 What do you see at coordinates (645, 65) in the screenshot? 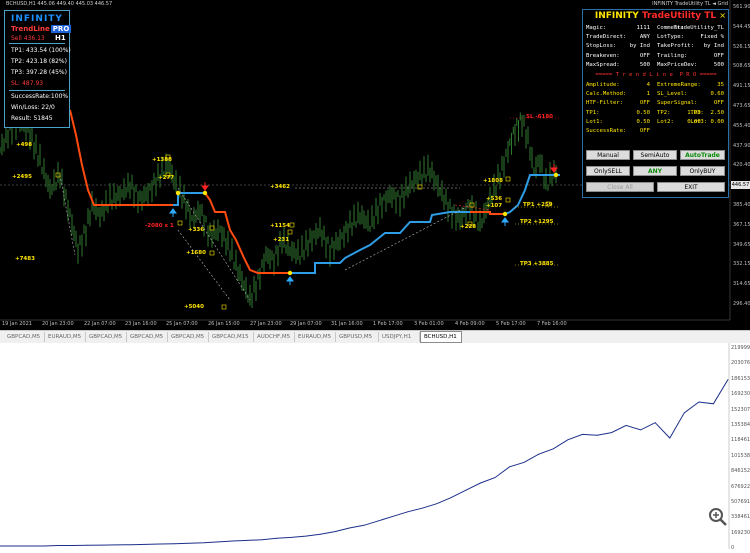
I see `panel-av: 500` at bounding box center [645, 65].